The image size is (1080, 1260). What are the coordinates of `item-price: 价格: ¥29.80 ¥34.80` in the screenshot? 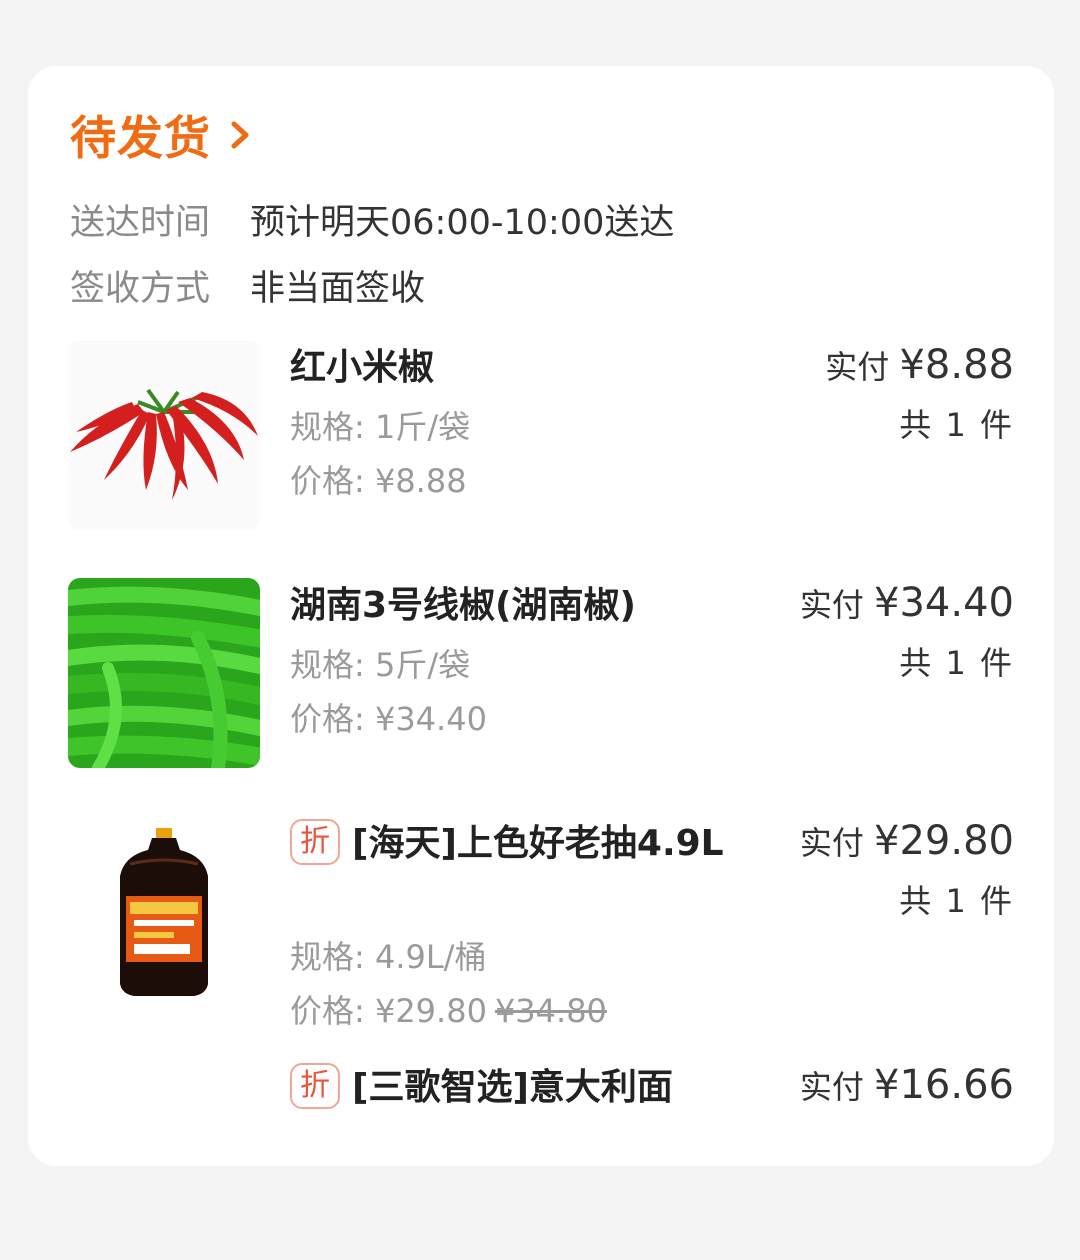 It's located at (448, 1009).